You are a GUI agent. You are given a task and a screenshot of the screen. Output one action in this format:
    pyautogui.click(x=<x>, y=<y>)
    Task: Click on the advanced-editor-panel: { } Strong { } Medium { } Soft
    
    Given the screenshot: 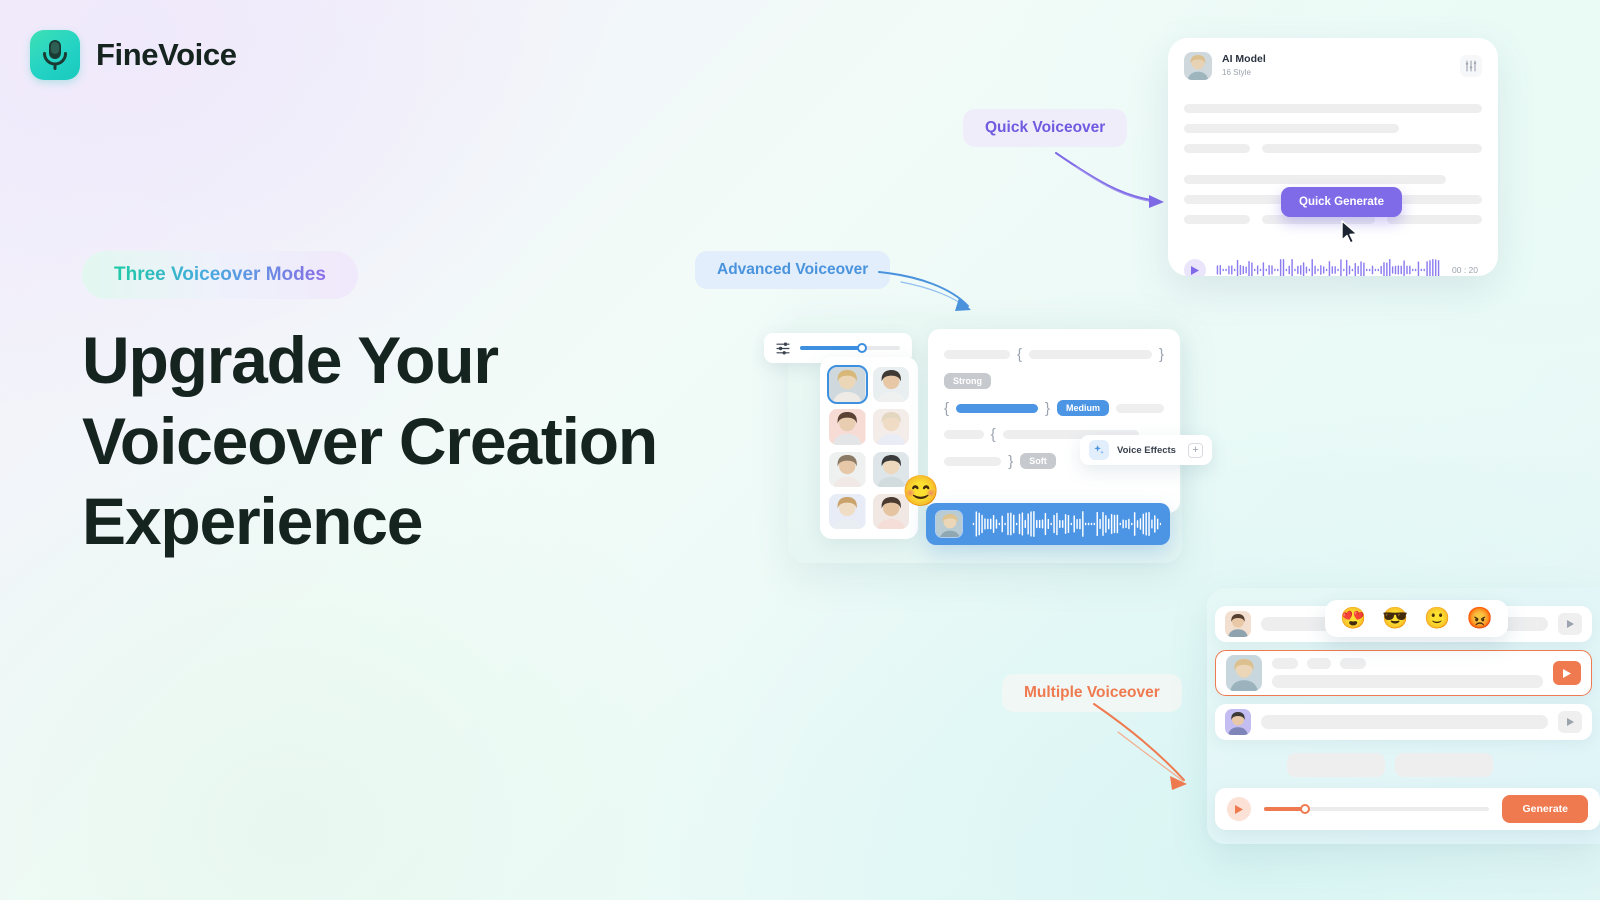 What is the action you would take?
    pyautogui.click(x=1054, y=421)
    